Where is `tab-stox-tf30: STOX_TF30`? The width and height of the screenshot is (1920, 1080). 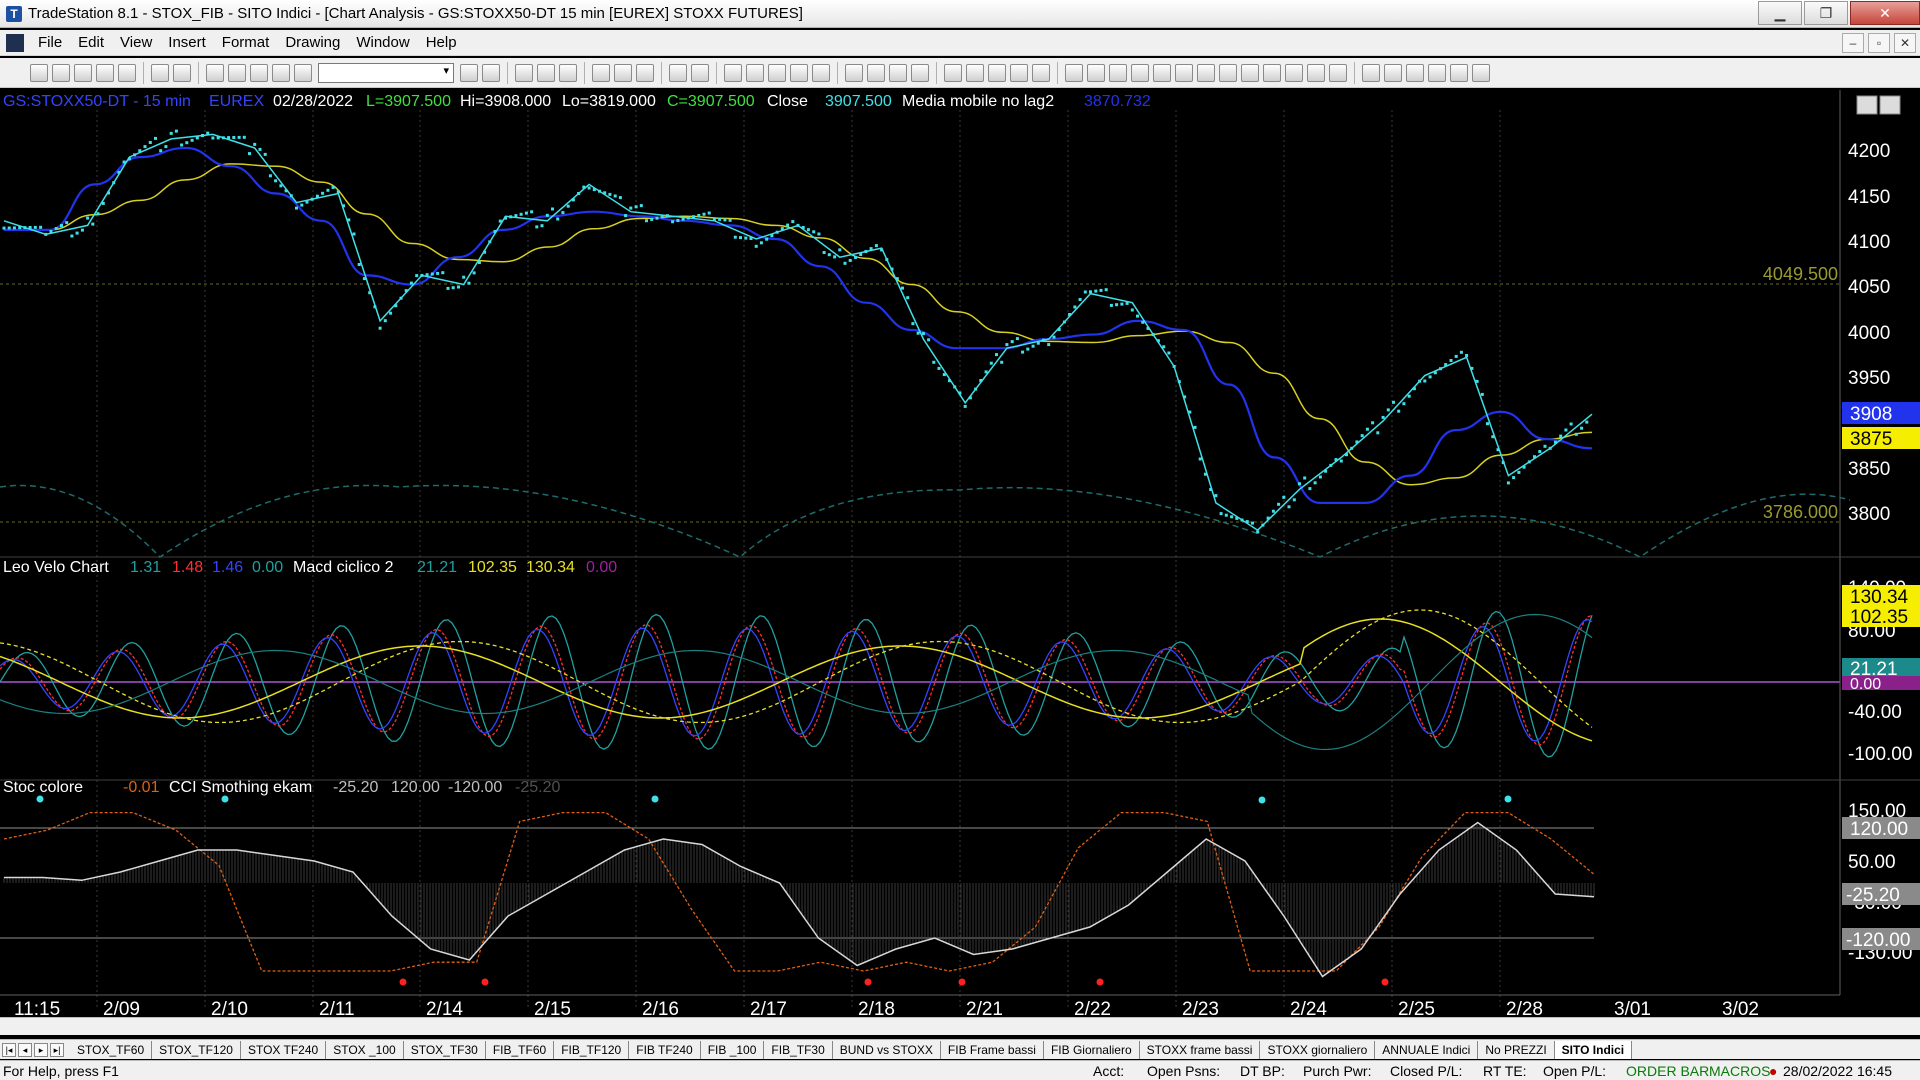 tab-stox-tf30: STOX_TF30 is located at coordinates (445, 1049).